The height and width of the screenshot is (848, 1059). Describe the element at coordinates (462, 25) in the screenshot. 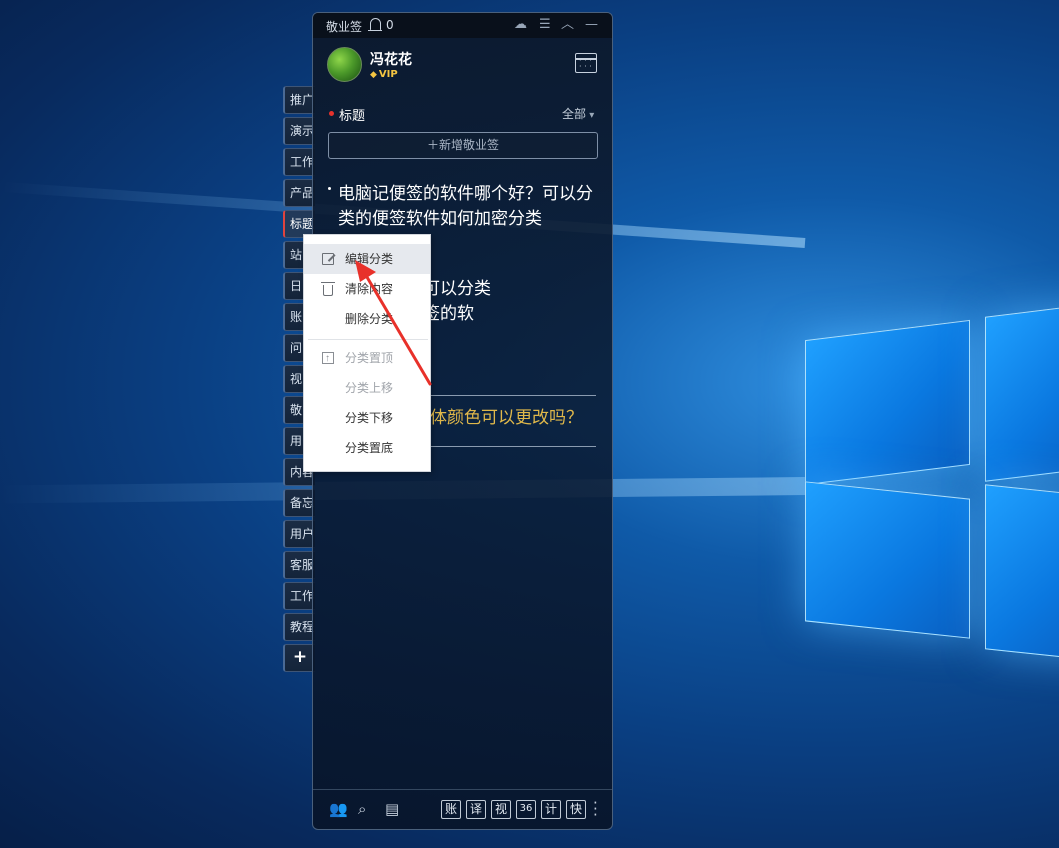

I see `title-bar: 敬业签 0 ☁ ☰ ︿ —` at that location.